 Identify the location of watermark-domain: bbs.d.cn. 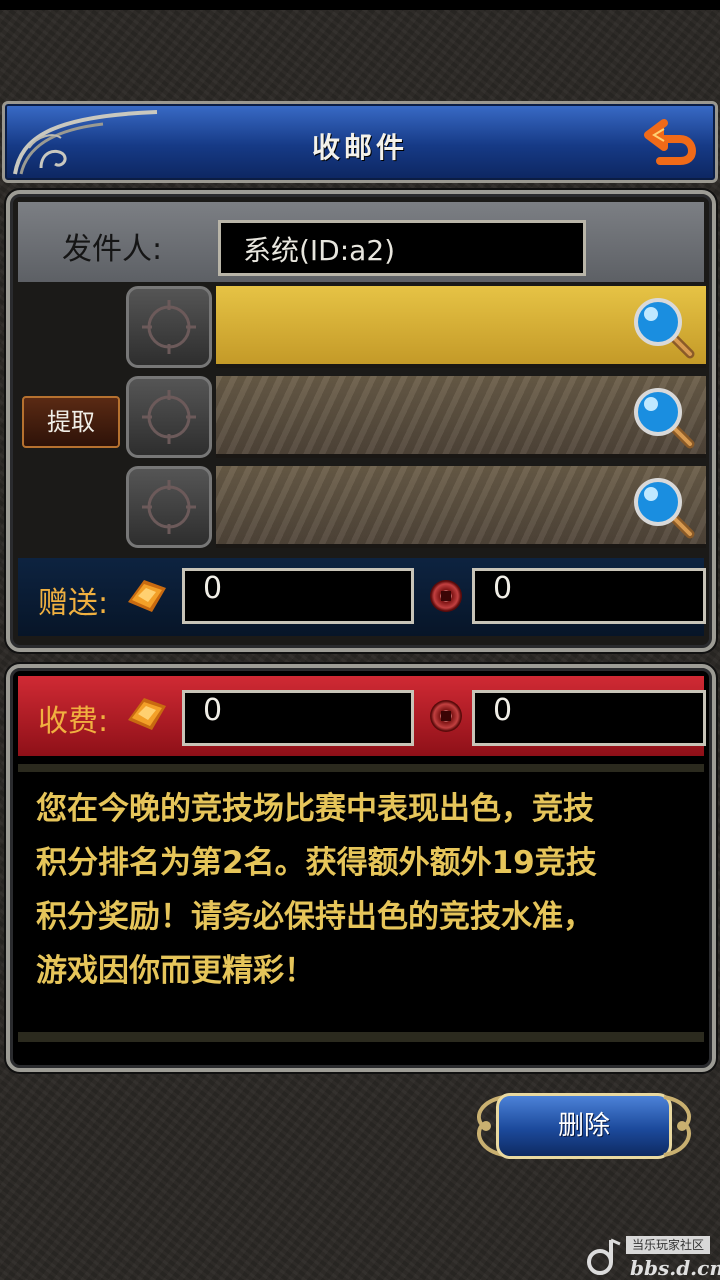
(675, 1268).